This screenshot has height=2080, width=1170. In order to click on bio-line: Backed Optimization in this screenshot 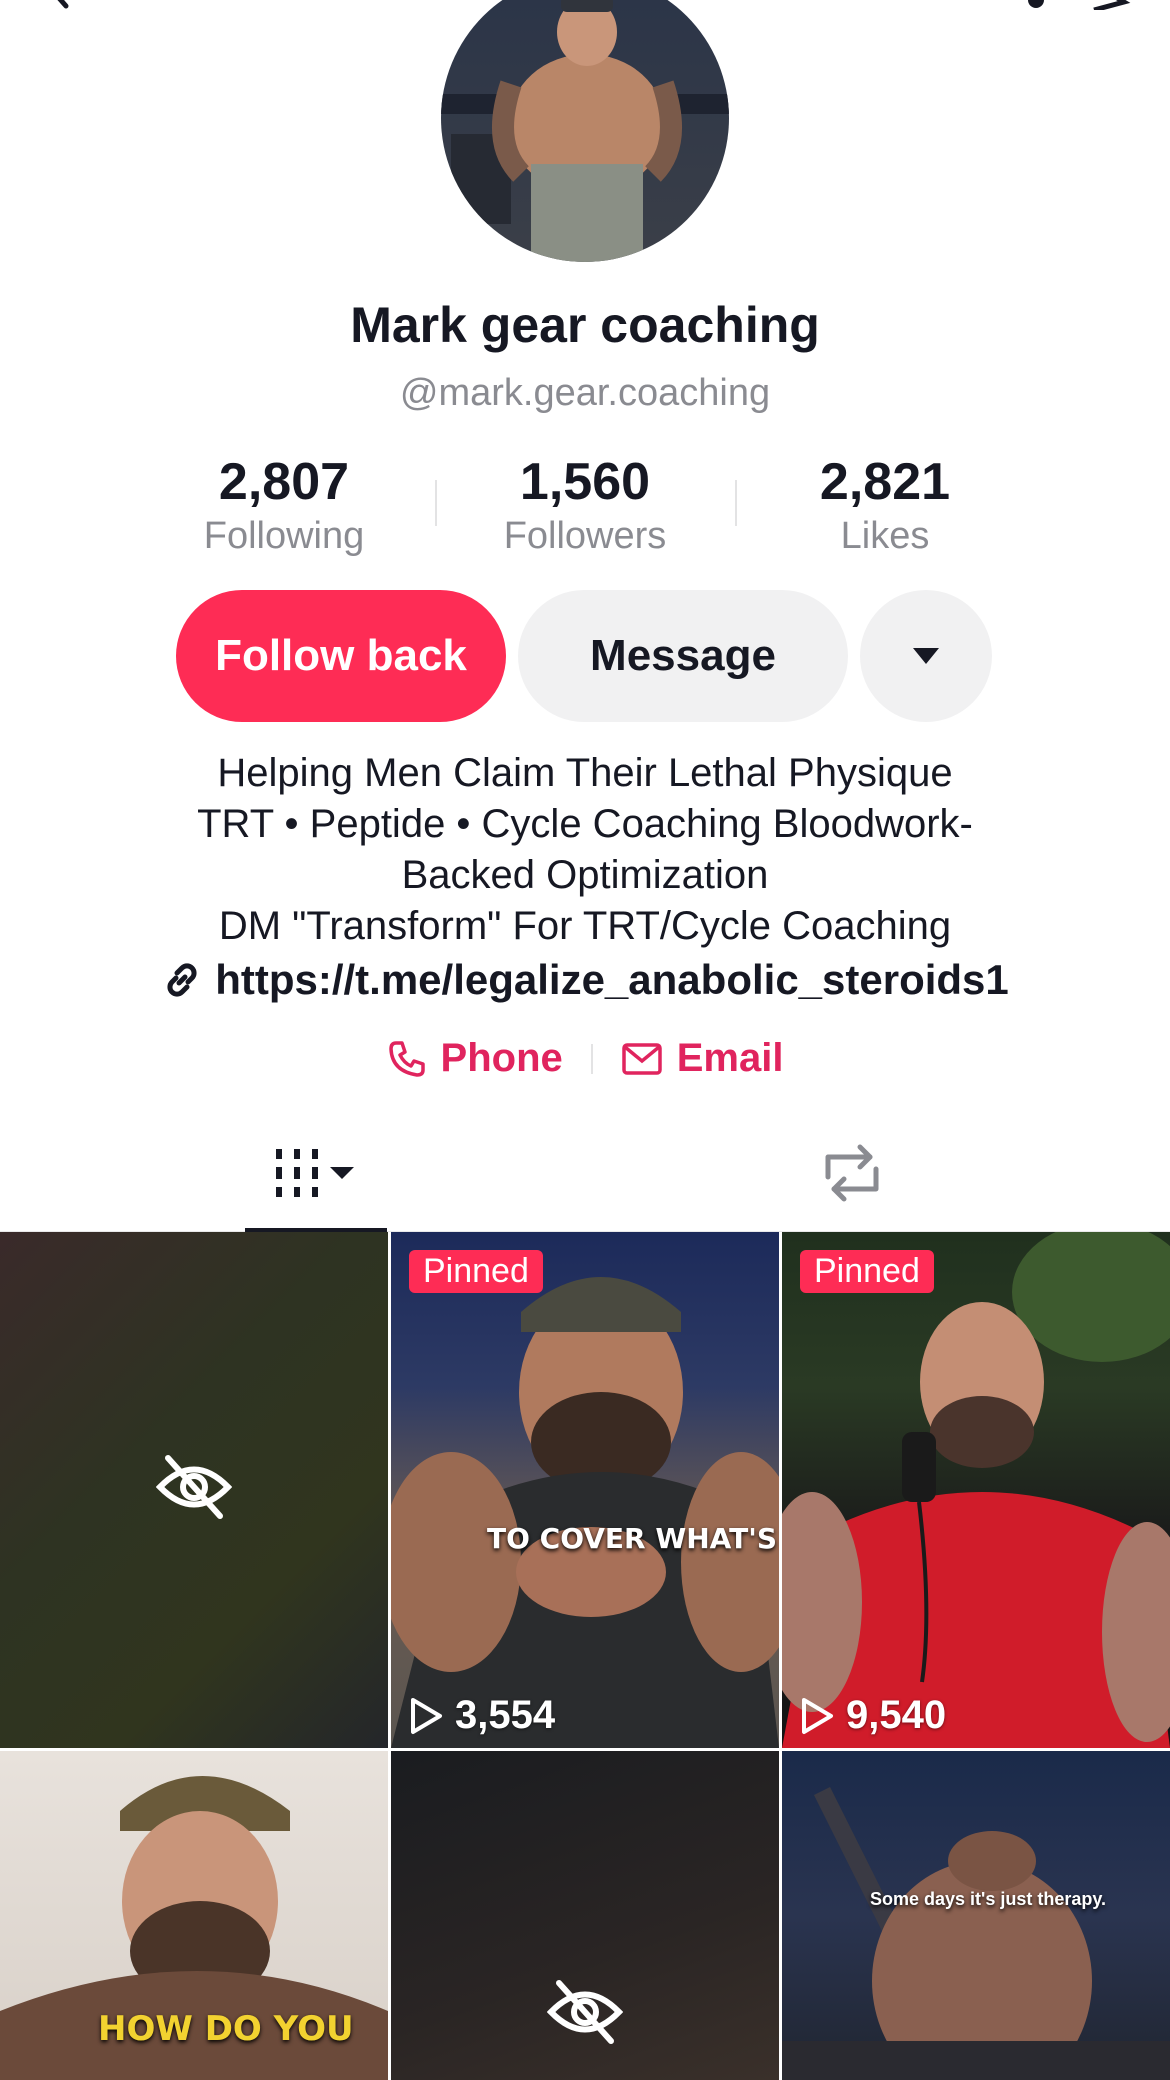, I will do `click(585, 875)`.